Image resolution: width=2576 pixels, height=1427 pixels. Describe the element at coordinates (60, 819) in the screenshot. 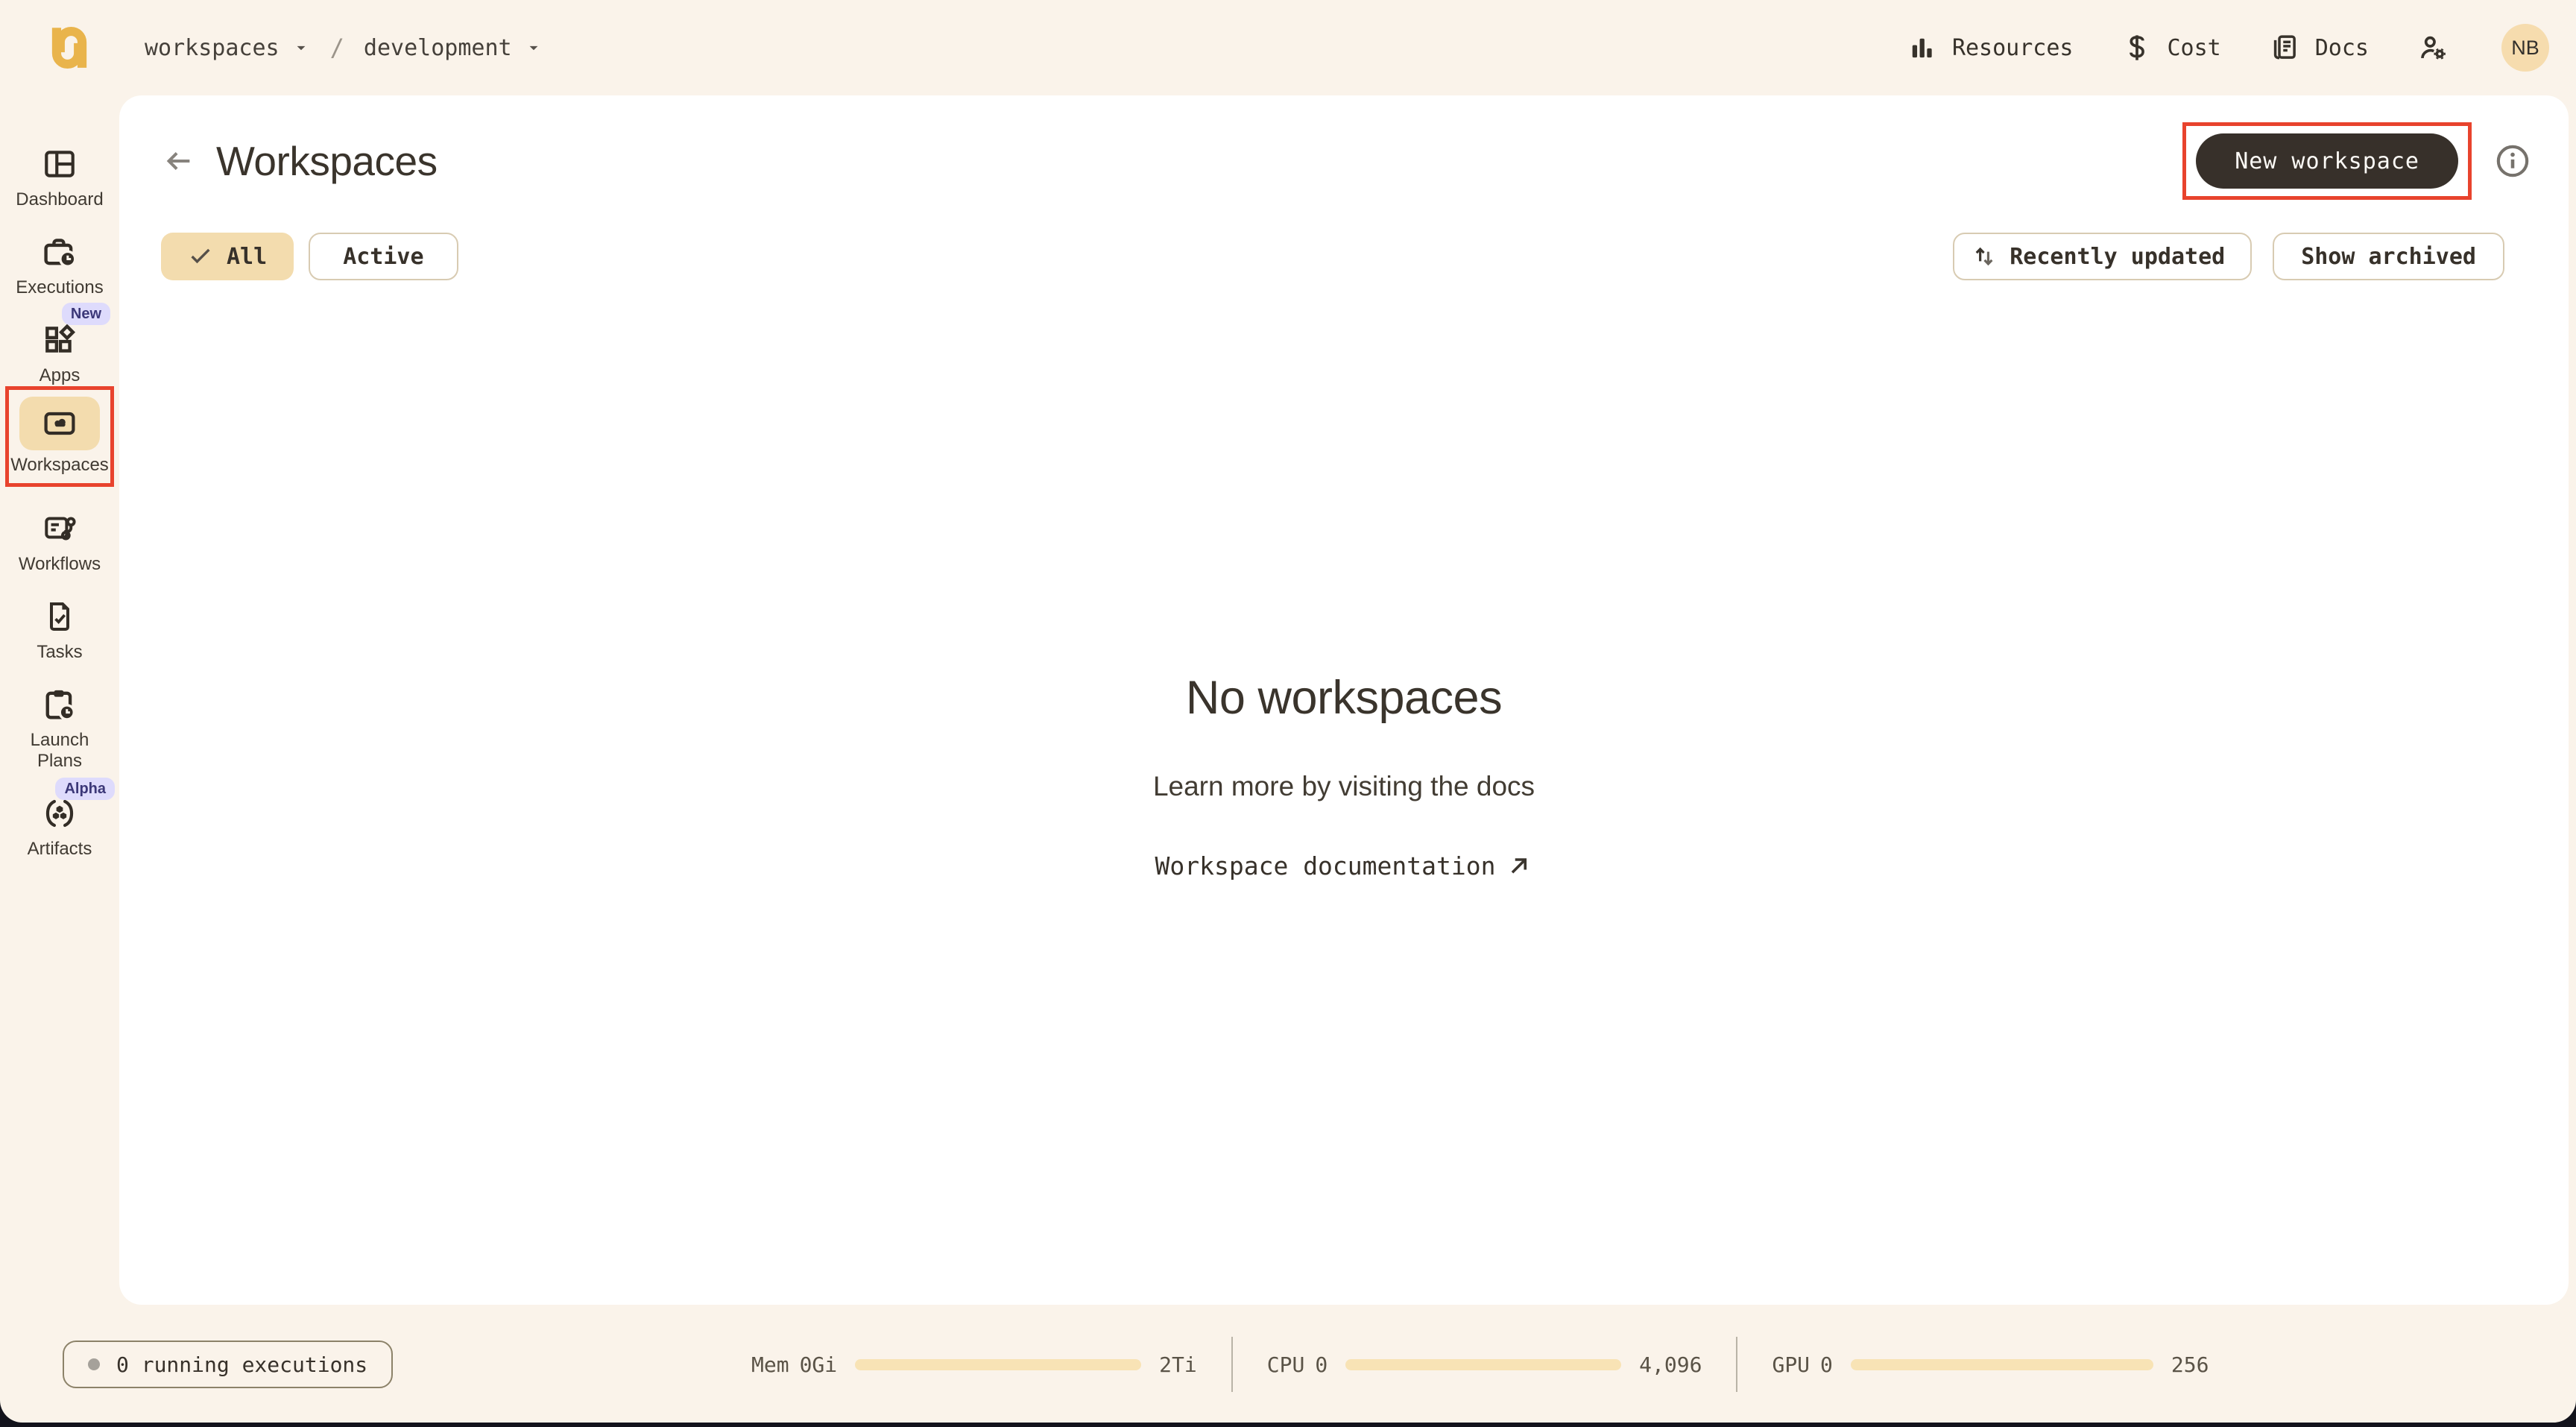

I see `sidebar-item-artifacts: Alpha Artifacts` at that location.